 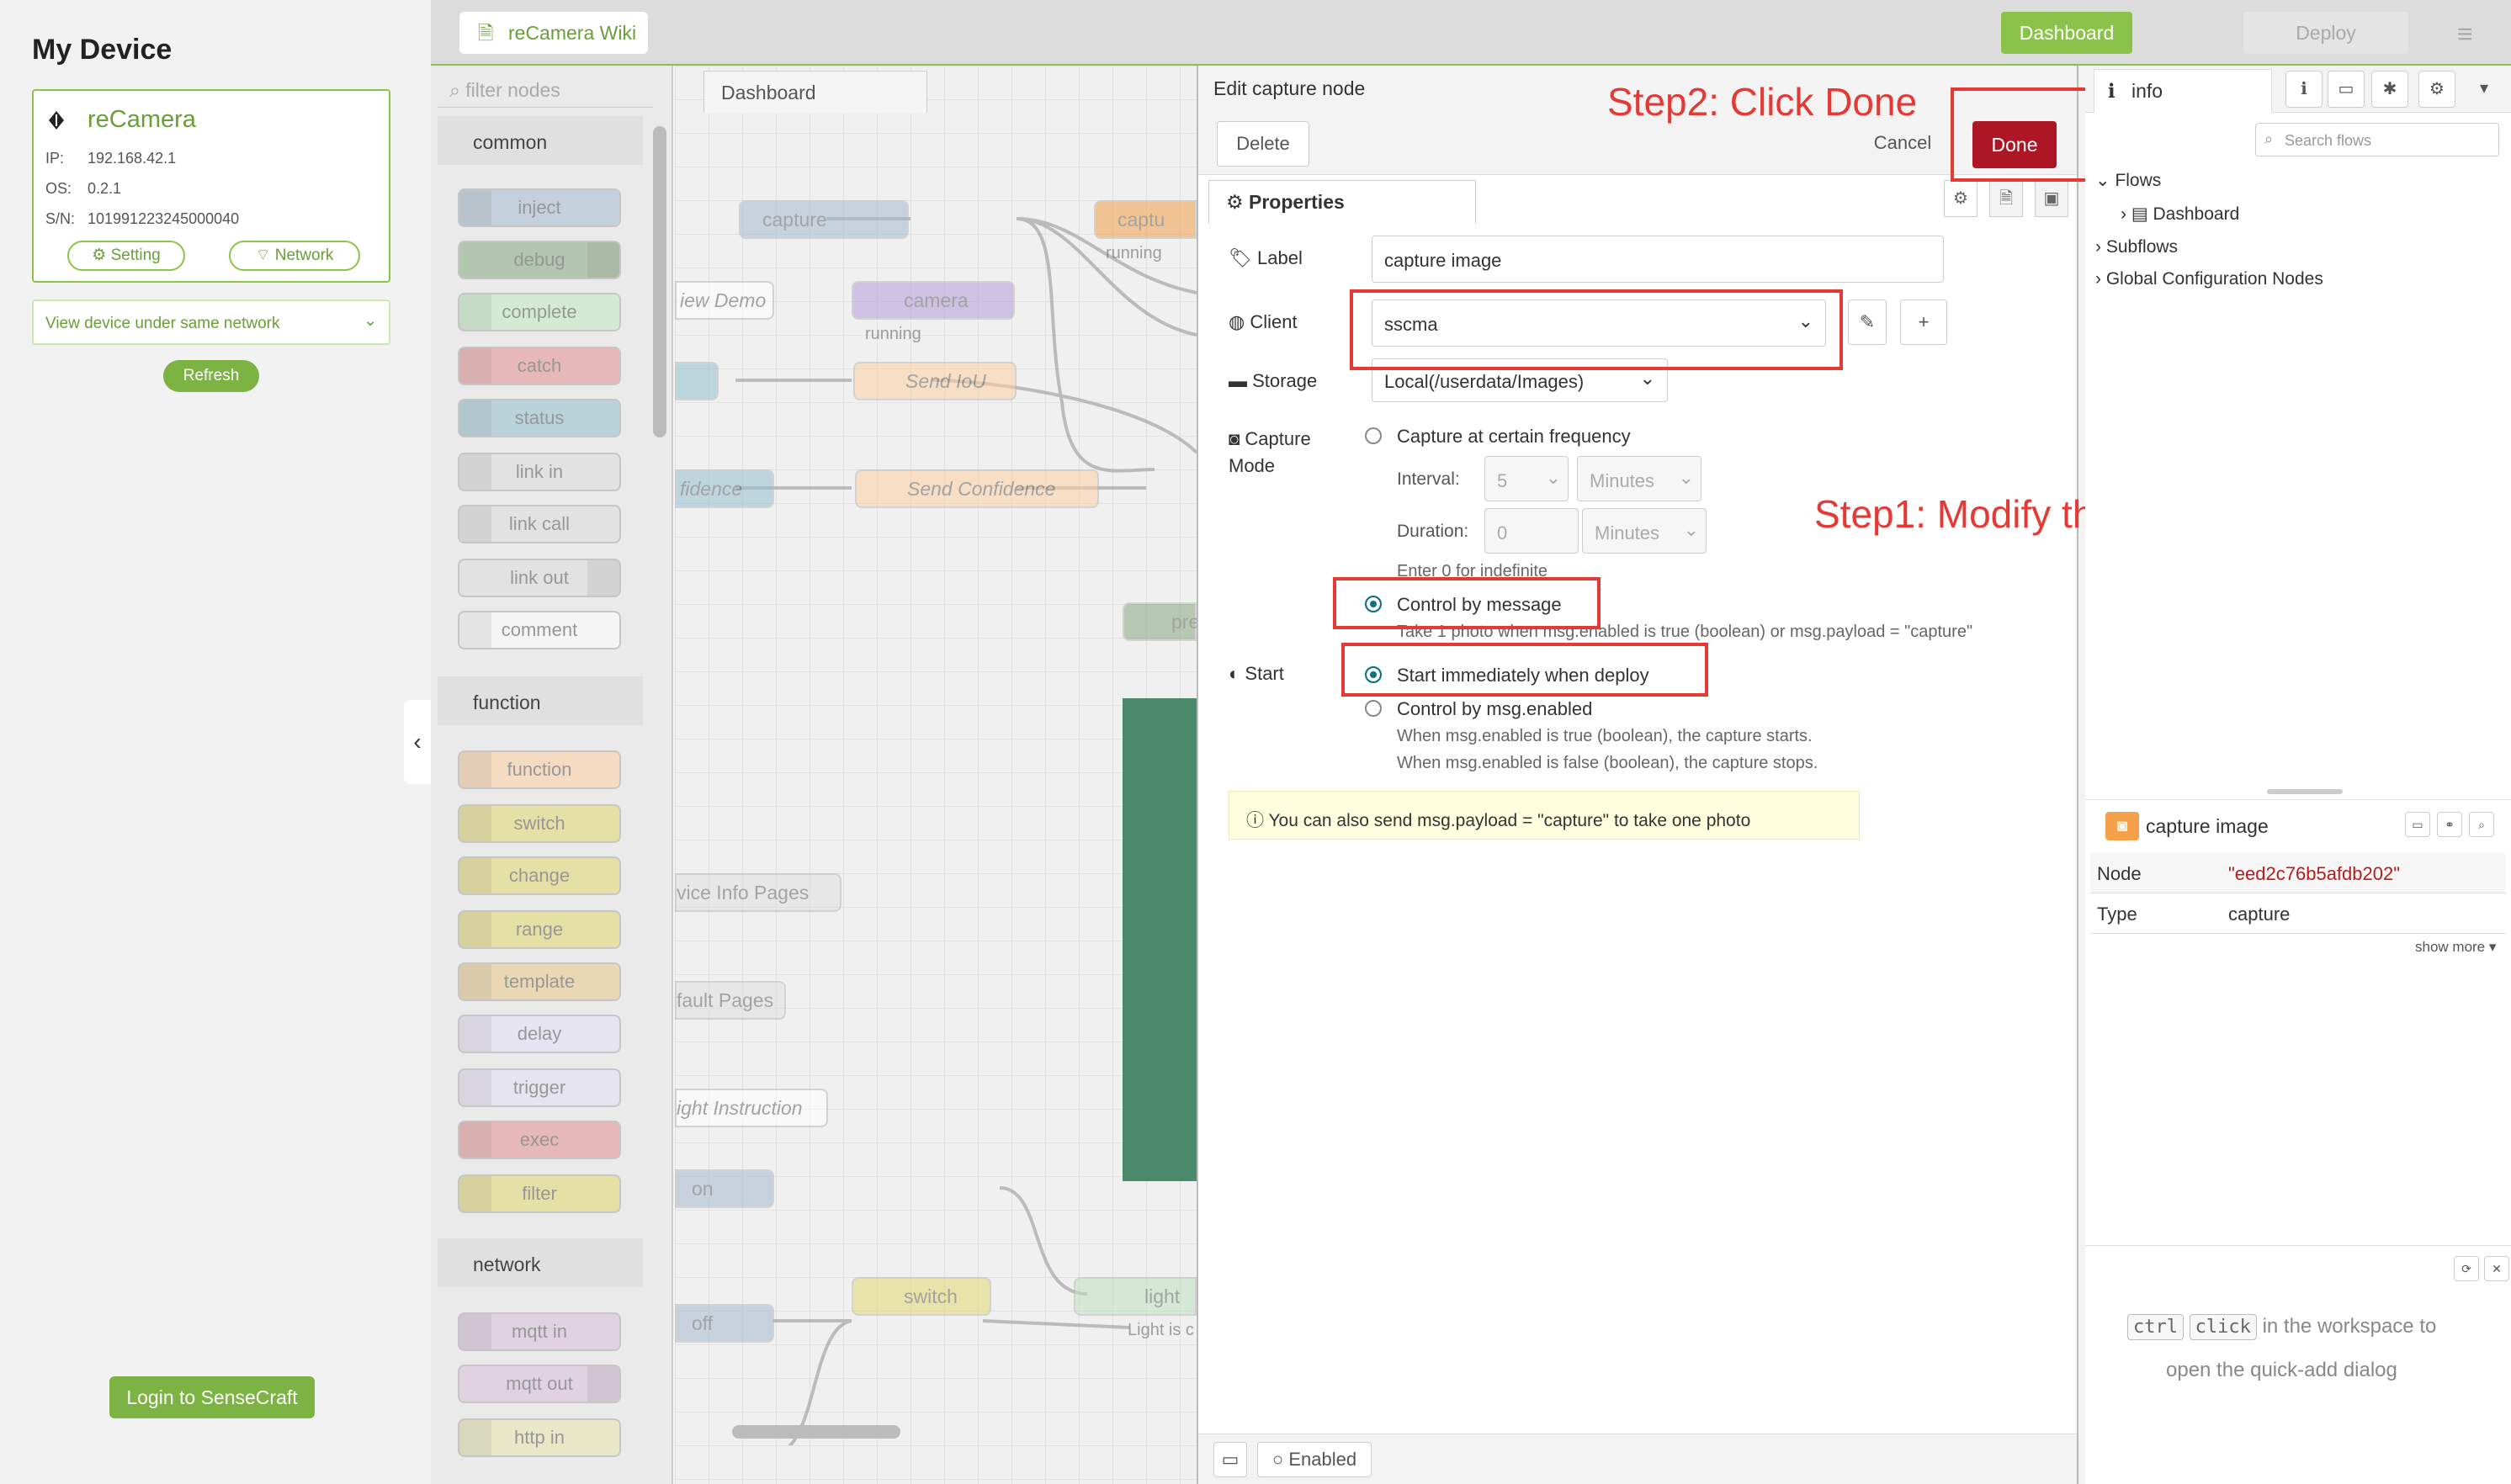 I want to click on node-help-book-icon: ▭, so click(x=2417, y=824).